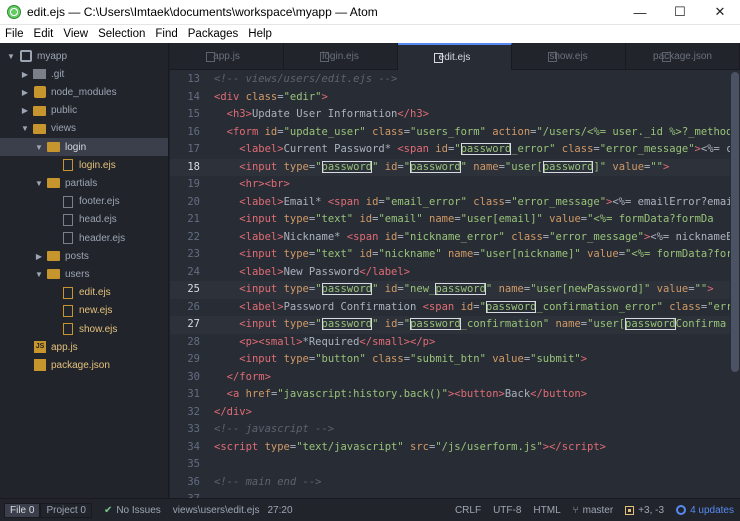 The height and width of the screenshot is (521, 740). Describe the element at coordinates (188, 395) in the screenshot. I see `line-number: 31` at that location.